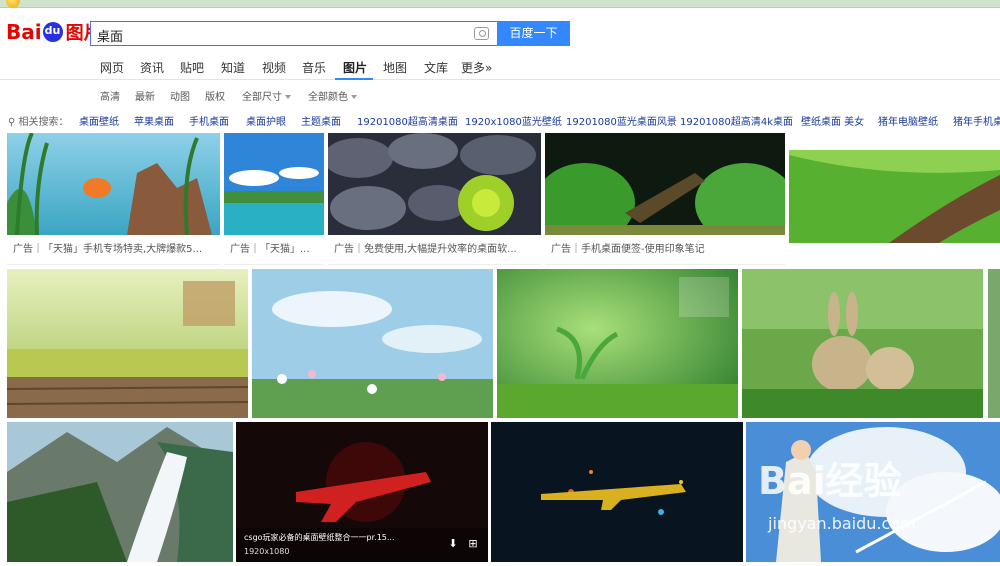 This screenshot has width=1000, height=566. What do you see at coordinates (621, 120) in the screenshot?
I see `related-item: 19201080蓝光桌面风景` at bounding box center [621, 120].